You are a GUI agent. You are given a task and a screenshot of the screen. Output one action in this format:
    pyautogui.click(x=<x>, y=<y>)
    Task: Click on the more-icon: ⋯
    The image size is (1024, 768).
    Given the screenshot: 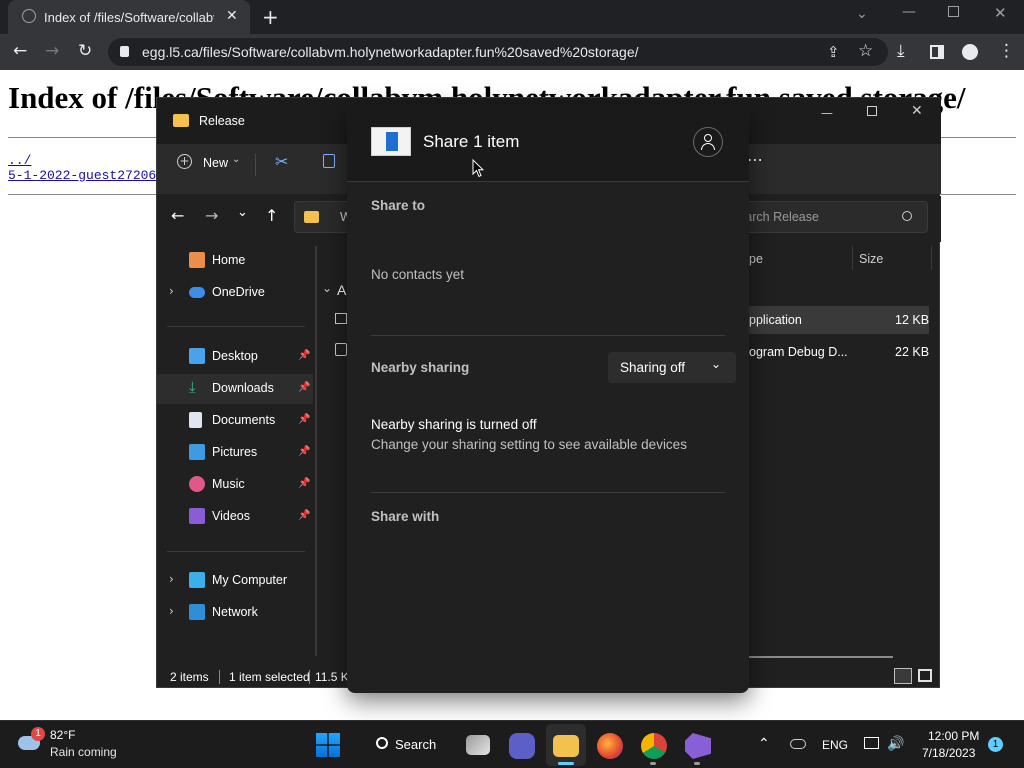 What is the action you would take?
    pyautogui.click(x=755, y=159)
    